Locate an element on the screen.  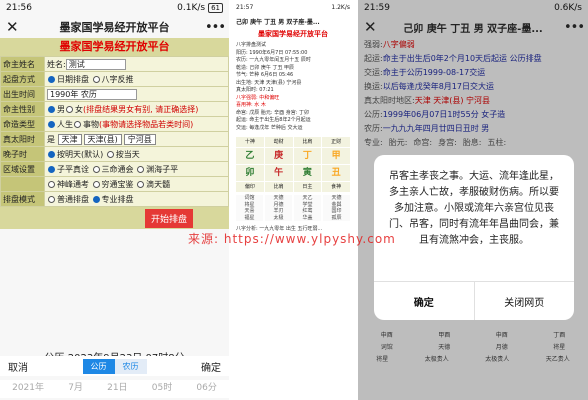
county-select: 宁河县 is located at coordinates (139, 139).